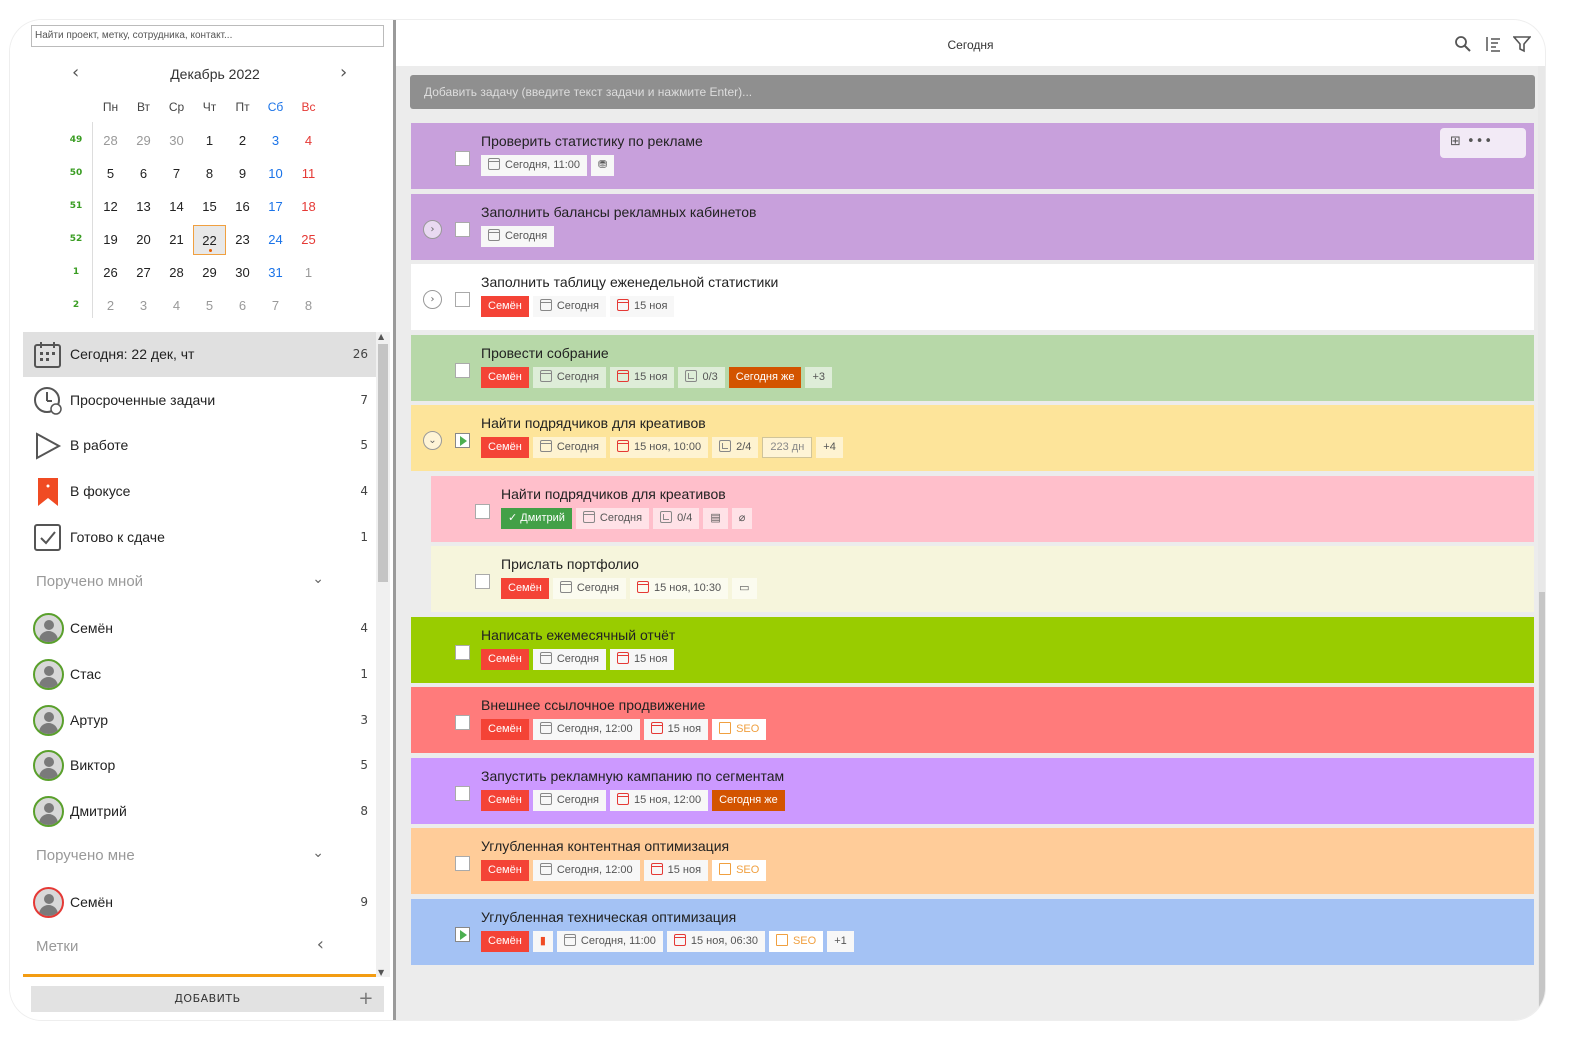 This screenshot has height=1049, width=1578. I want to click on chevron-left-icon: ‹, so click(320, 944).